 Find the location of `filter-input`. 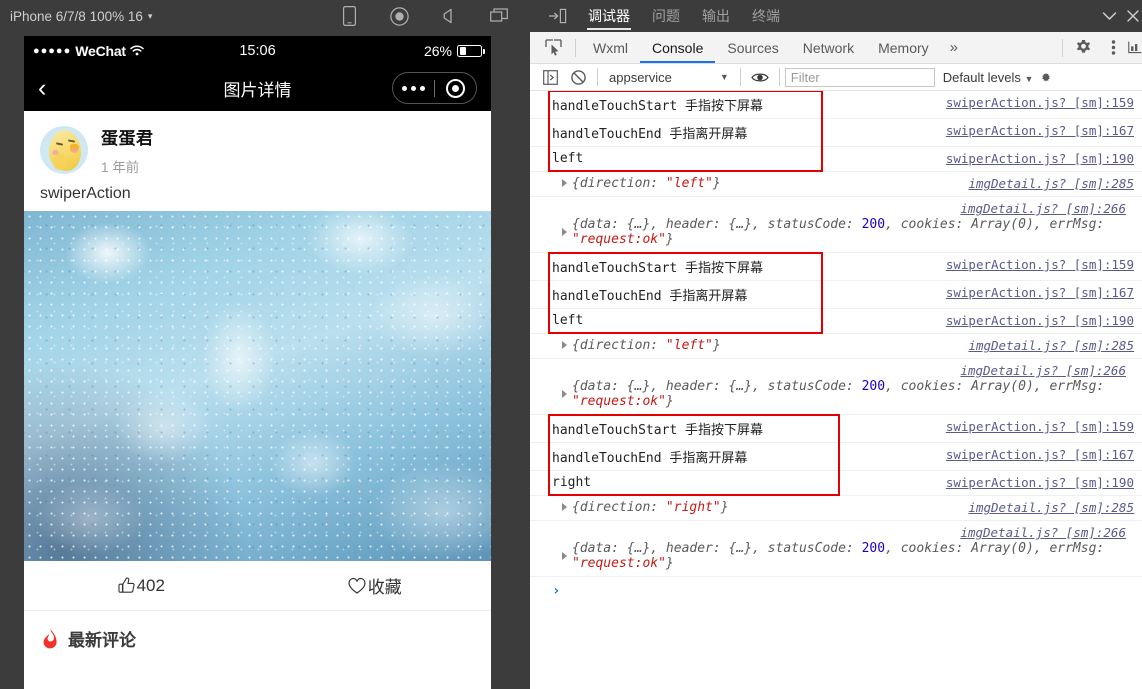

filter-input is located at coordinates (859, 77).